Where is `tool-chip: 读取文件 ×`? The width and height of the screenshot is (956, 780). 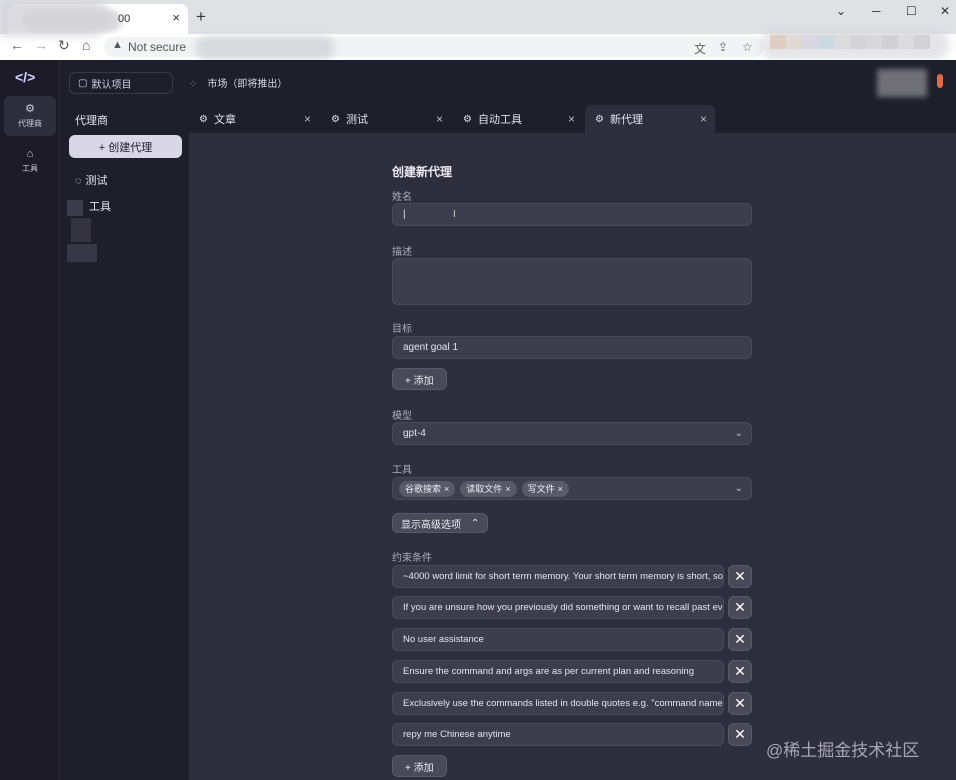
tool-chip: 读取文件 × is located at coordinates (488, 488).